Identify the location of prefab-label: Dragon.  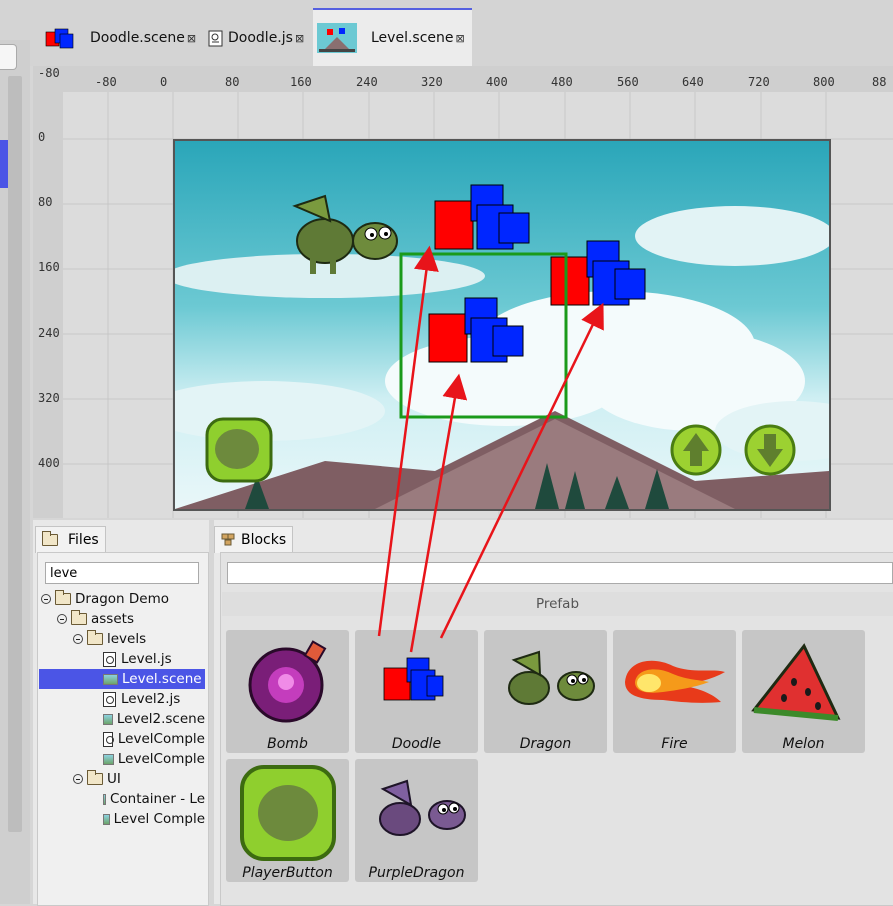
(545, 744).